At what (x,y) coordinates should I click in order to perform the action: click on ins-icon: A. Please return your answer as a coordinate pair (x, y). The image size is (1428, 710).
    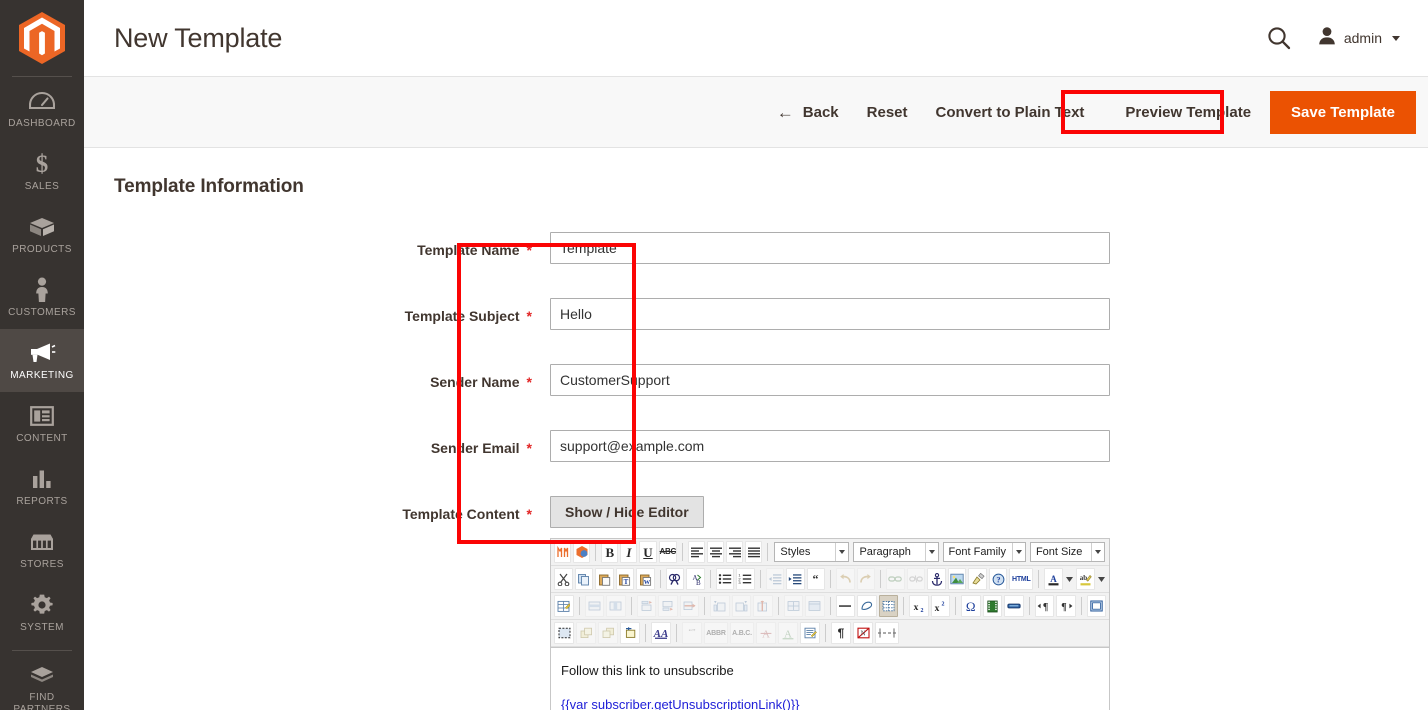
    Looking at the image, I should click on (788, 633).